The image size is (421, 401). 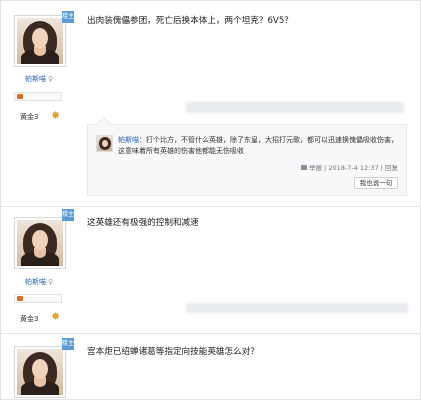 What do you see at coordinates (353, 168) in the screenshot?
I see `reply-date: 2018-7-4 12:37` at bounding box center [353, 168].